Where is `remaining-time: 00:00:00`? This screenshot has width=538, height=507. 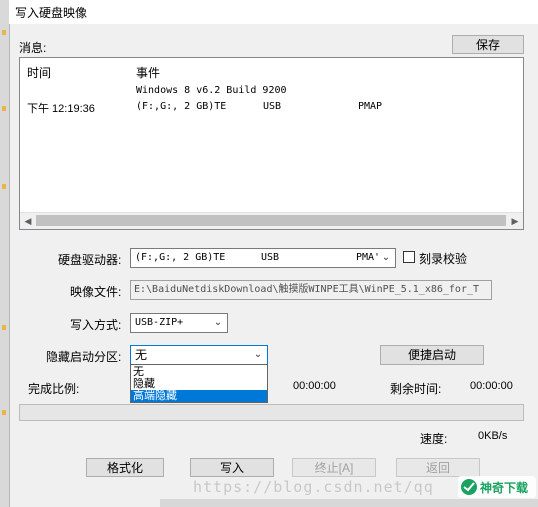
remaining-time: 00:00:00 is located at coordinates (491, 386).